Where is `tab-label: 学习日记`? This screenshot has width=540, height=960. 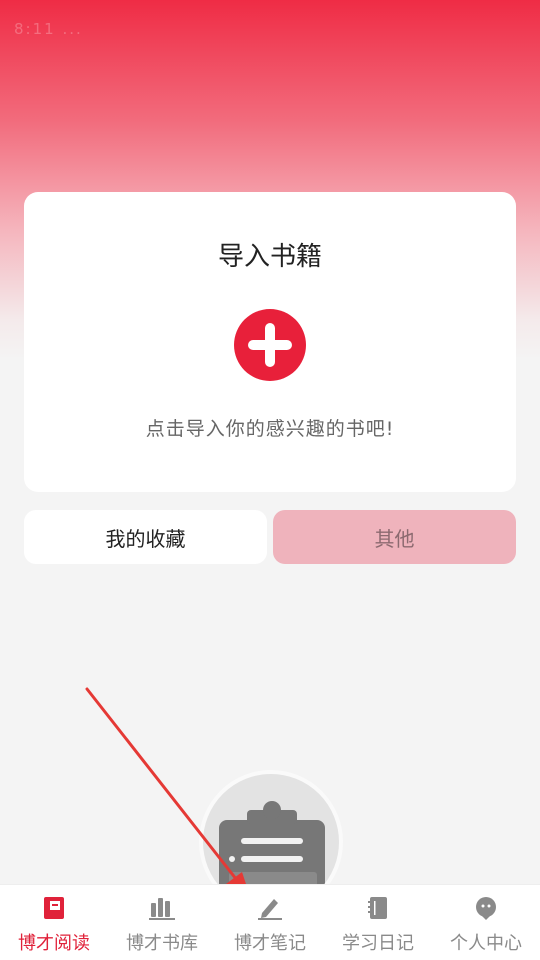 tab-label: 学习日记 is located at coordinates (378, 943).